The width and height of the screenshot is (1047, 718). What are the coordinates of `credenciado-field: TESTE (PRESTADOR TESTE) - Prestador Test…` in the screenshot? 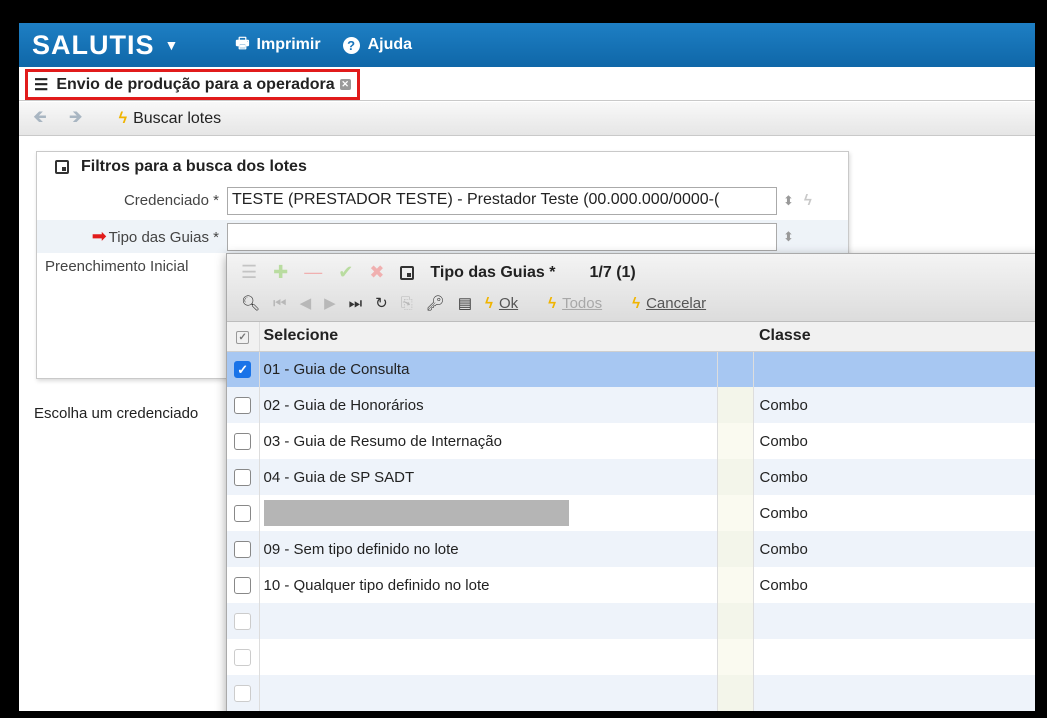 It's located at (502, 200).